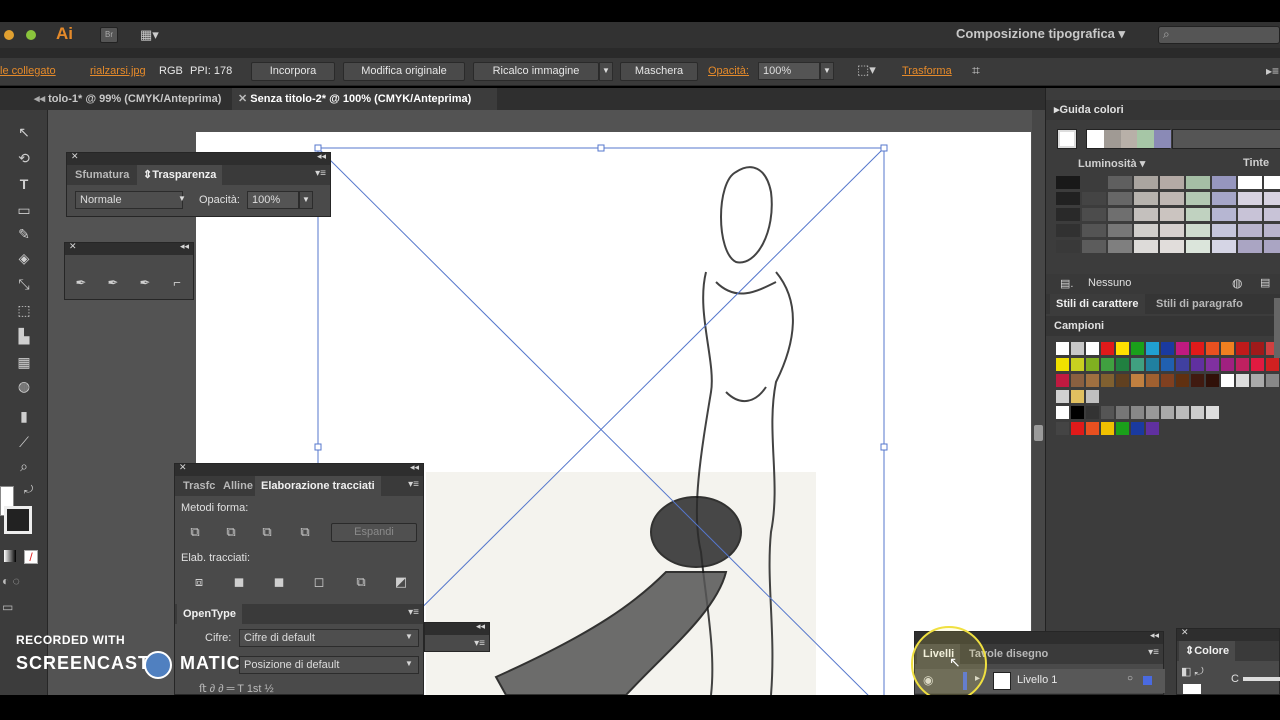 The width and height of the screenshot is (1280, 720). I want to click on search-field: ⌕, so click(1219, 35).